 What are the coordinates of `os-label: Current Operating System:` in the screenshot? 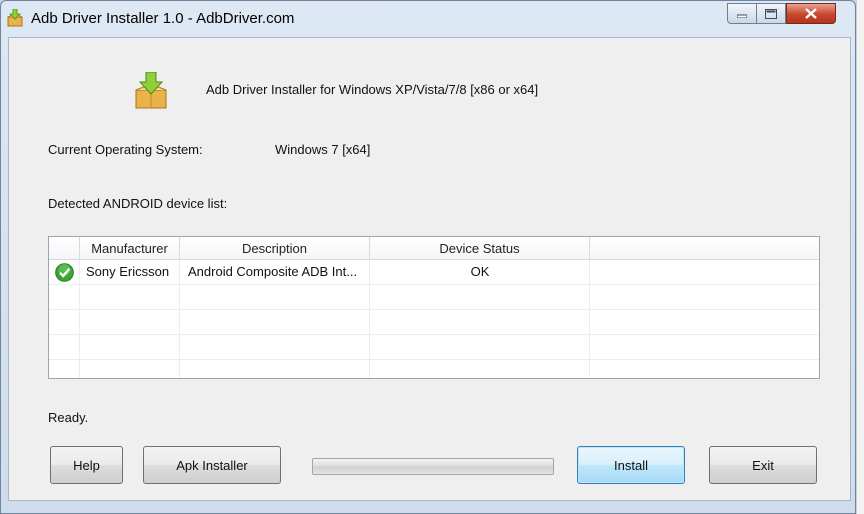 It's located at (125, 149).